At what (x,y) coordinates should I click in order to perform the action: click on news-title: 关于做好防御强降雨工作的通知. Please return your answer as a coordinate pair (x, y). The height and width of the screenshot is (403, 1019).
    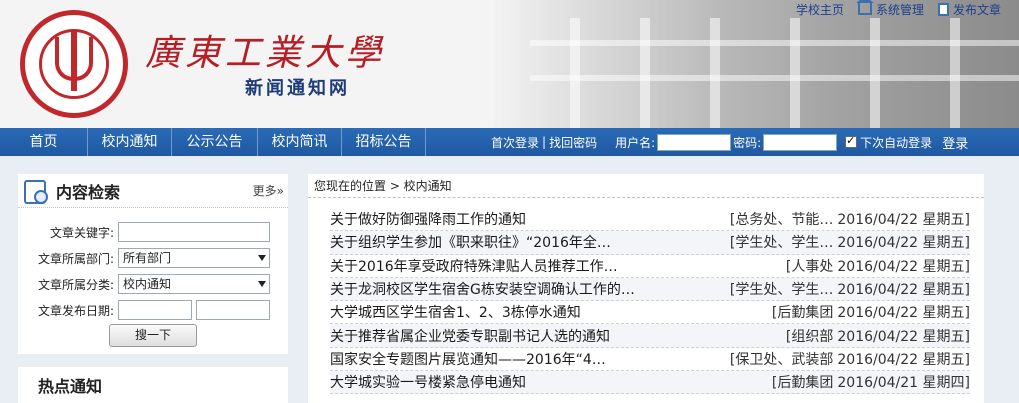
    Looking at the image, I should click on (530, 219).